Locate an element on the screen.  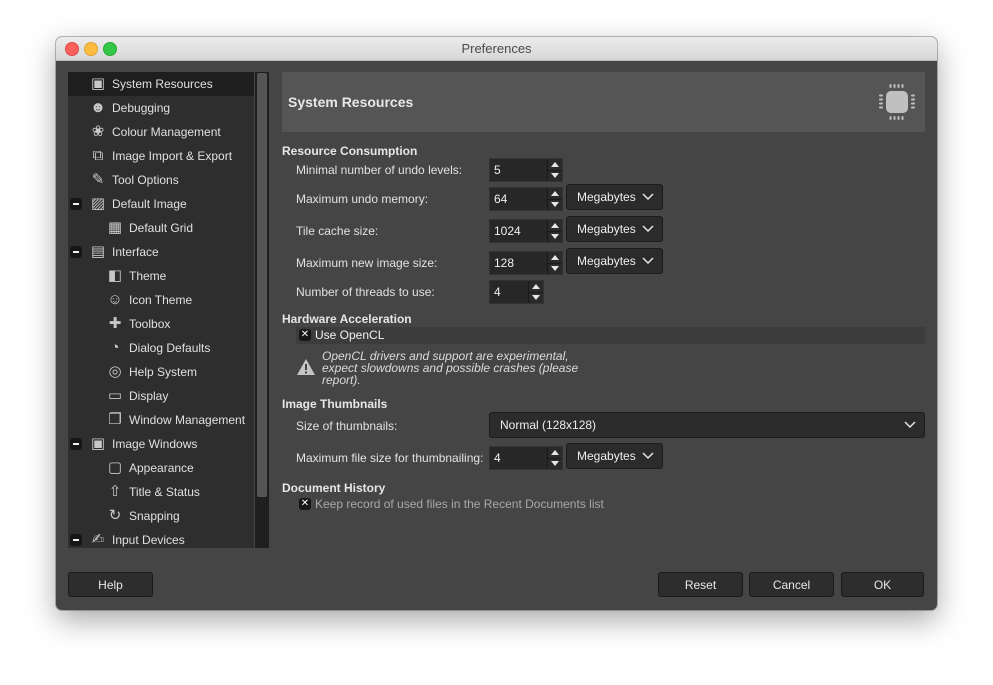
sidebar-item-label: Dialog Defaults is located at coordinates (170, 348).